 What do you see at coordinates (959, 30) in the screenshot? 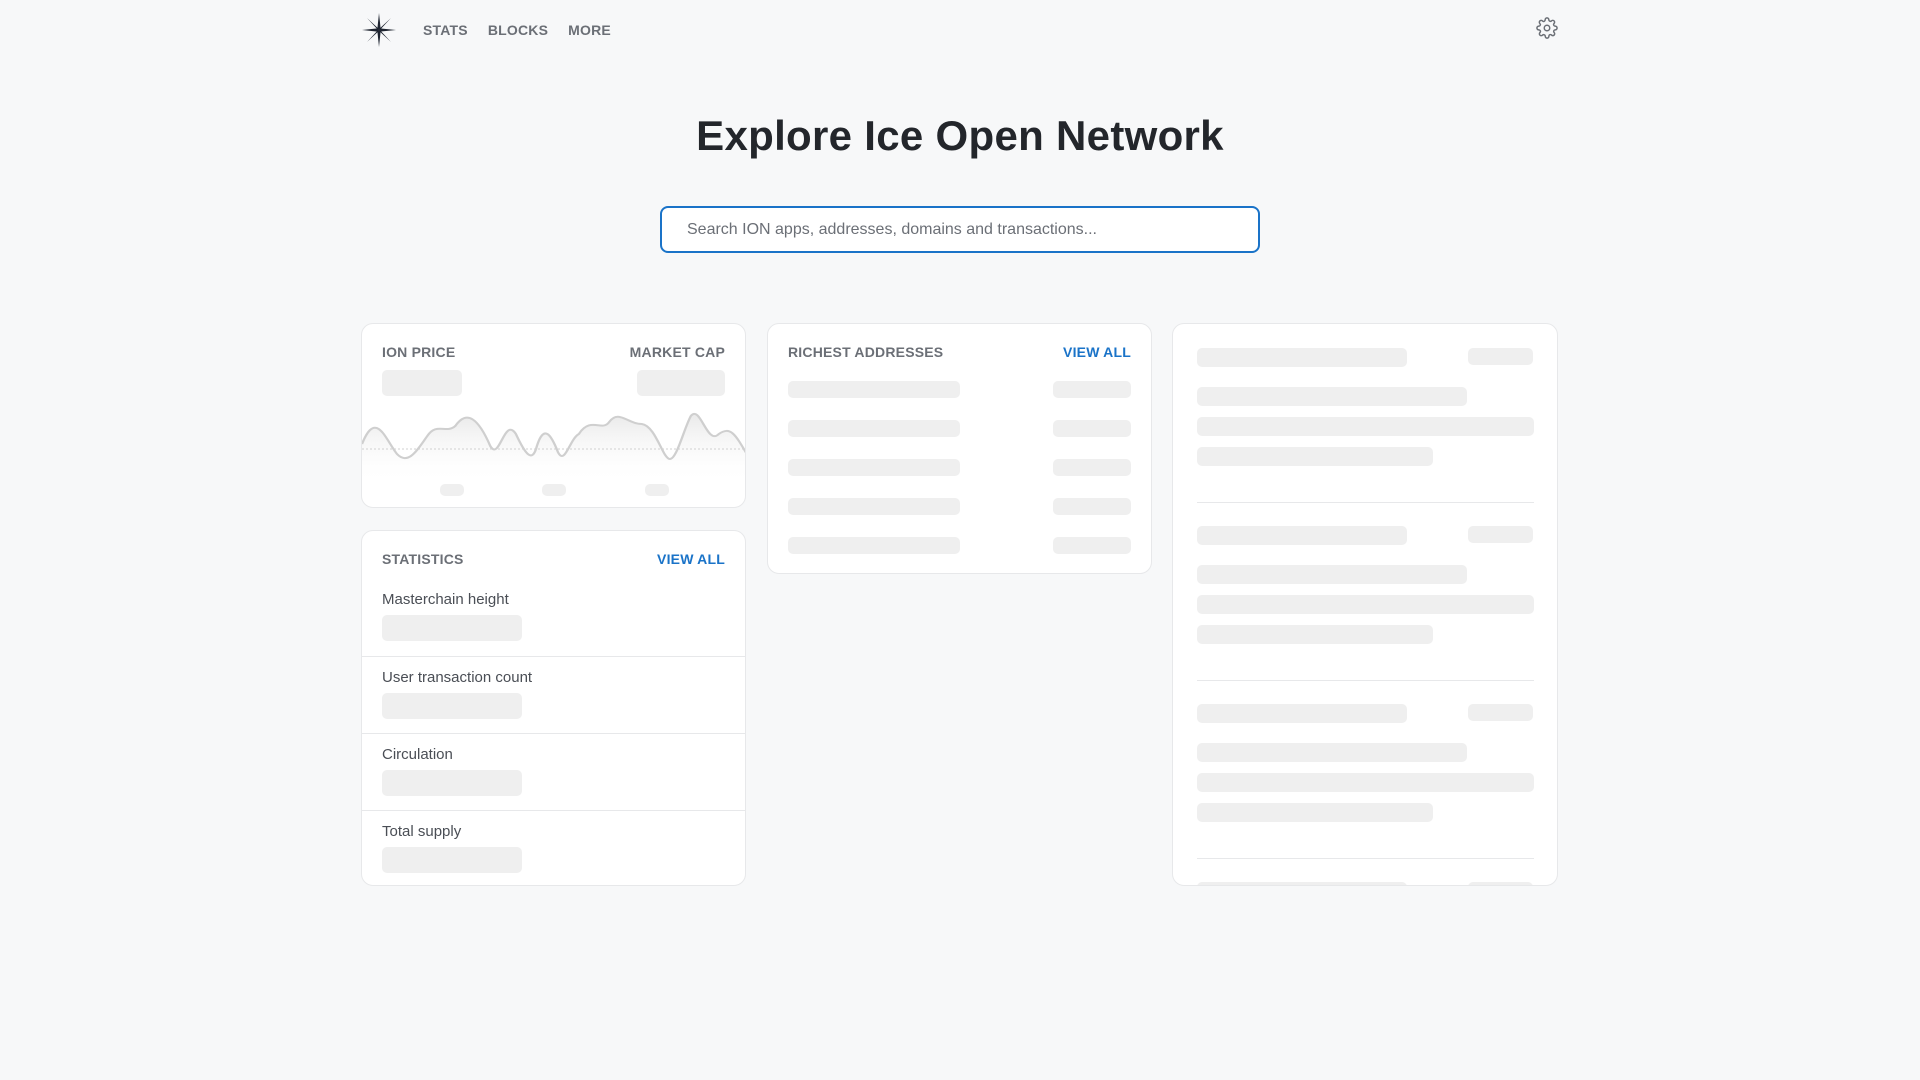
I see `top-bar: STATS BLOCKS MORE` at bounding box center [959, 30].